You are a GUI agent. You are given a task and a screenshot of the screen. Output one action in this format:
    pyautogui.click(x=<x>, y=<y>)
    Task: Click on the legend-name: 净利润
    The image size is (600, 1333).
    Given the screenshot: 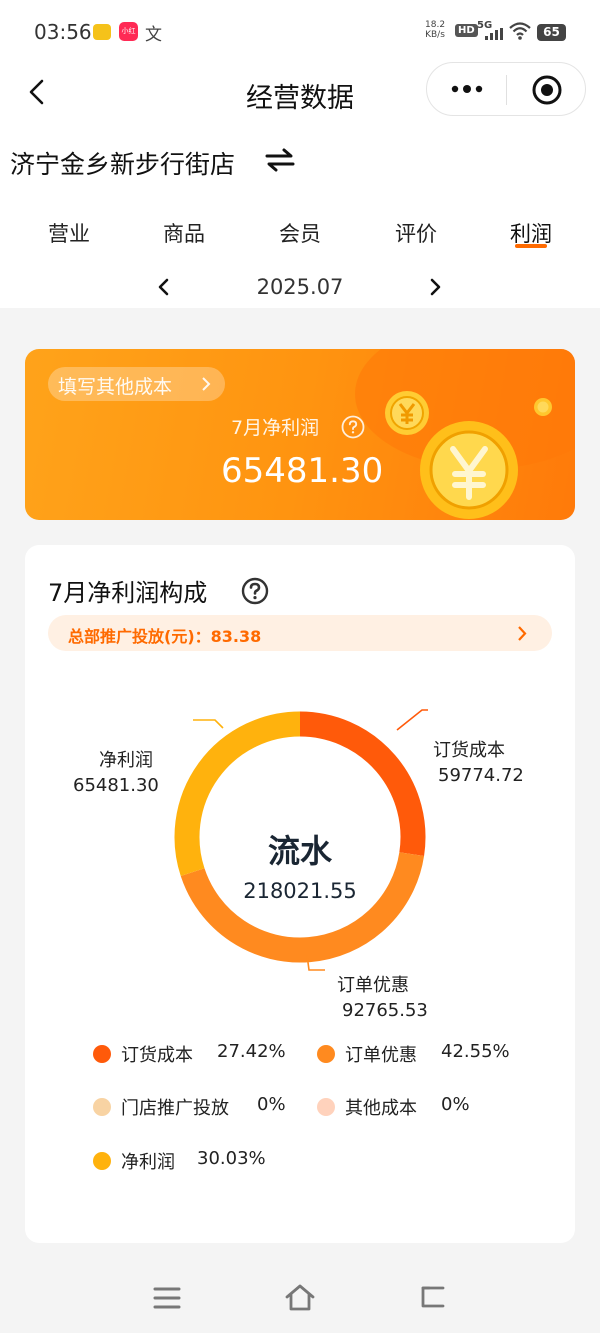 What is the action you would take?
    pyautogui.click(x=148, y=1162)
    